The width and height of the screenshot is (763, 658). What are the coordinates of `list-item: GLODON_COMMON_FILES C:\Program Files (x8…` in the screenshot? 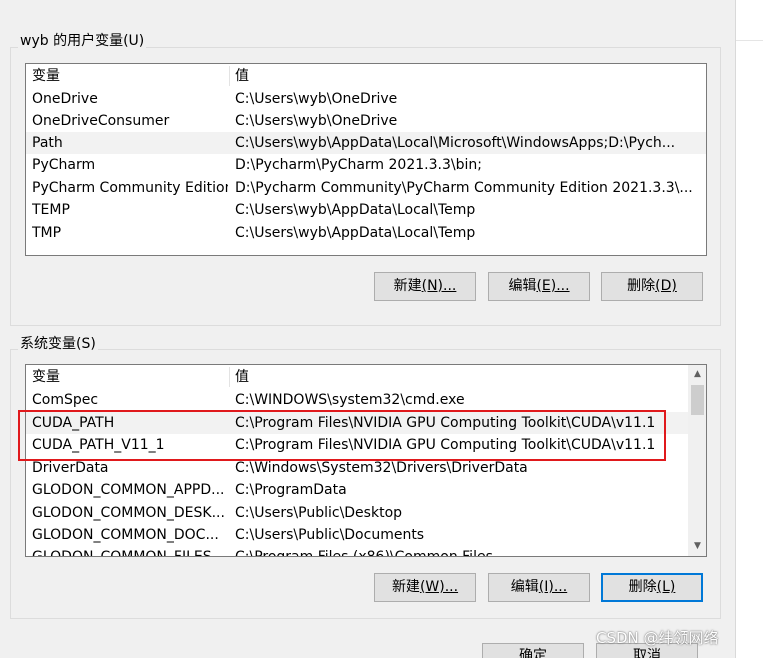 It's located at (366, 551).